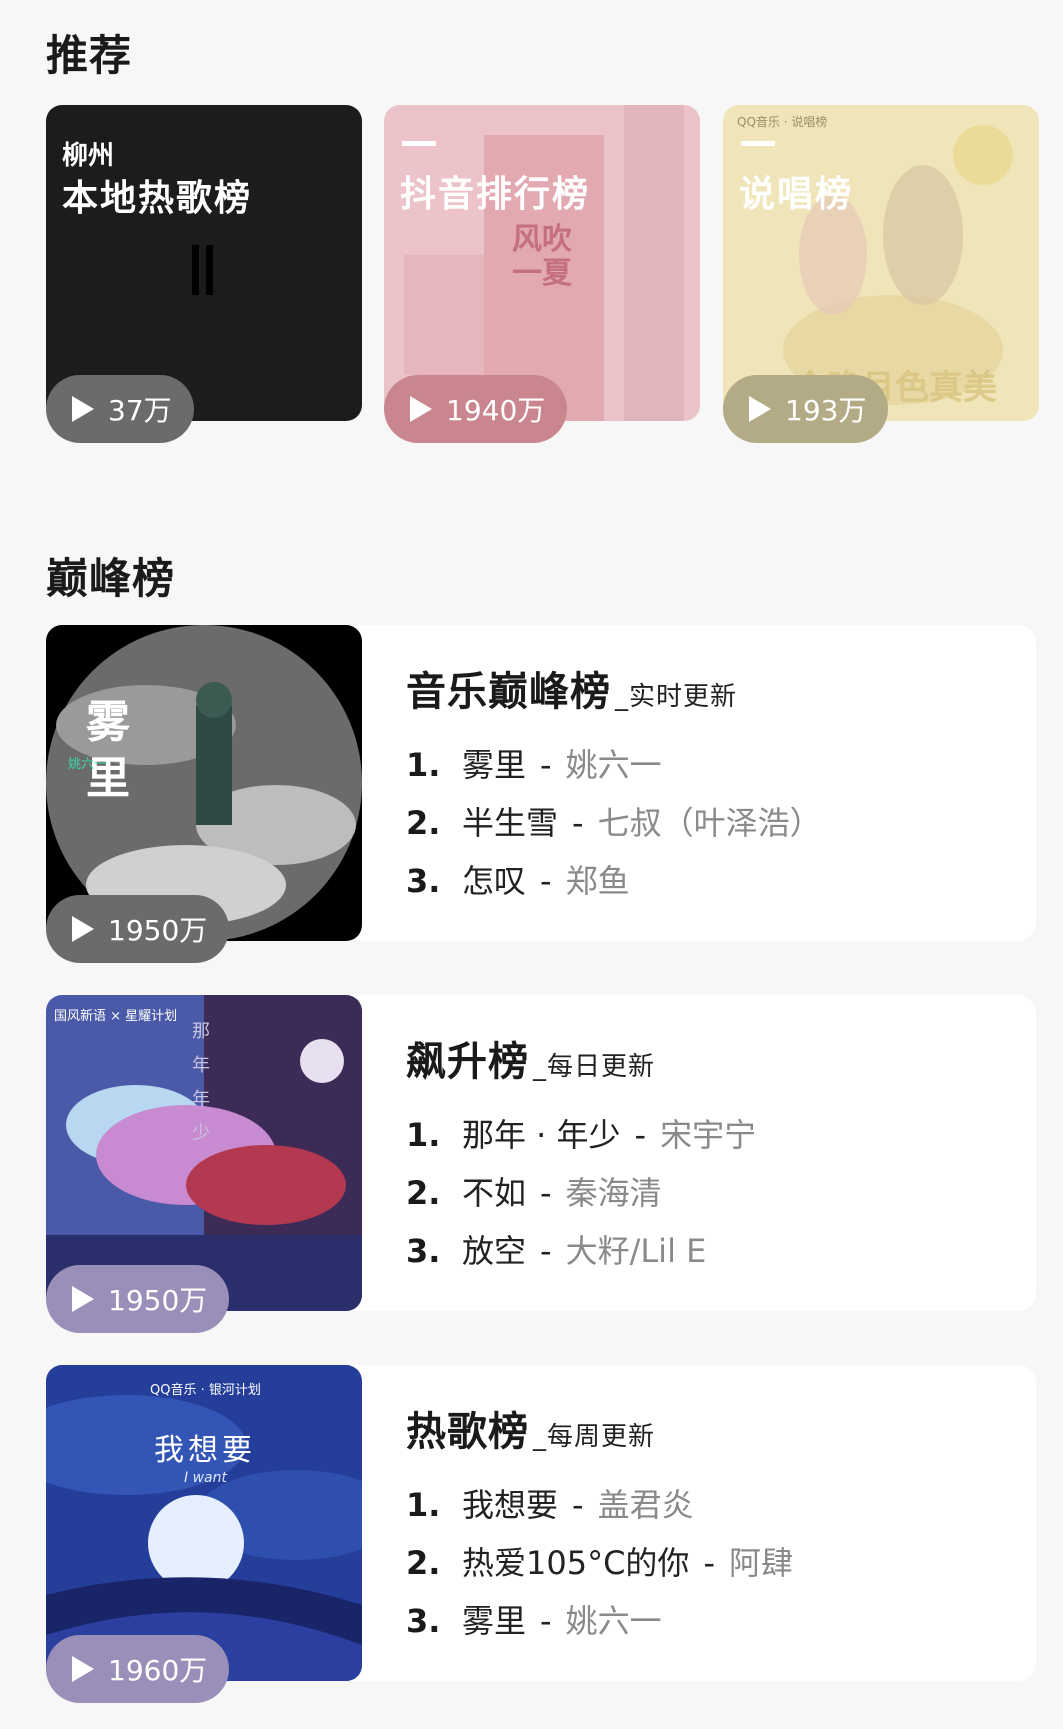 Image resolution: width=1063 pixels, height=1729 pixels. What do you see at coordinates (88, 156) in the screenshot?
I see `rec-card-subtitle: 柳州` at bounding box center [88, 156].